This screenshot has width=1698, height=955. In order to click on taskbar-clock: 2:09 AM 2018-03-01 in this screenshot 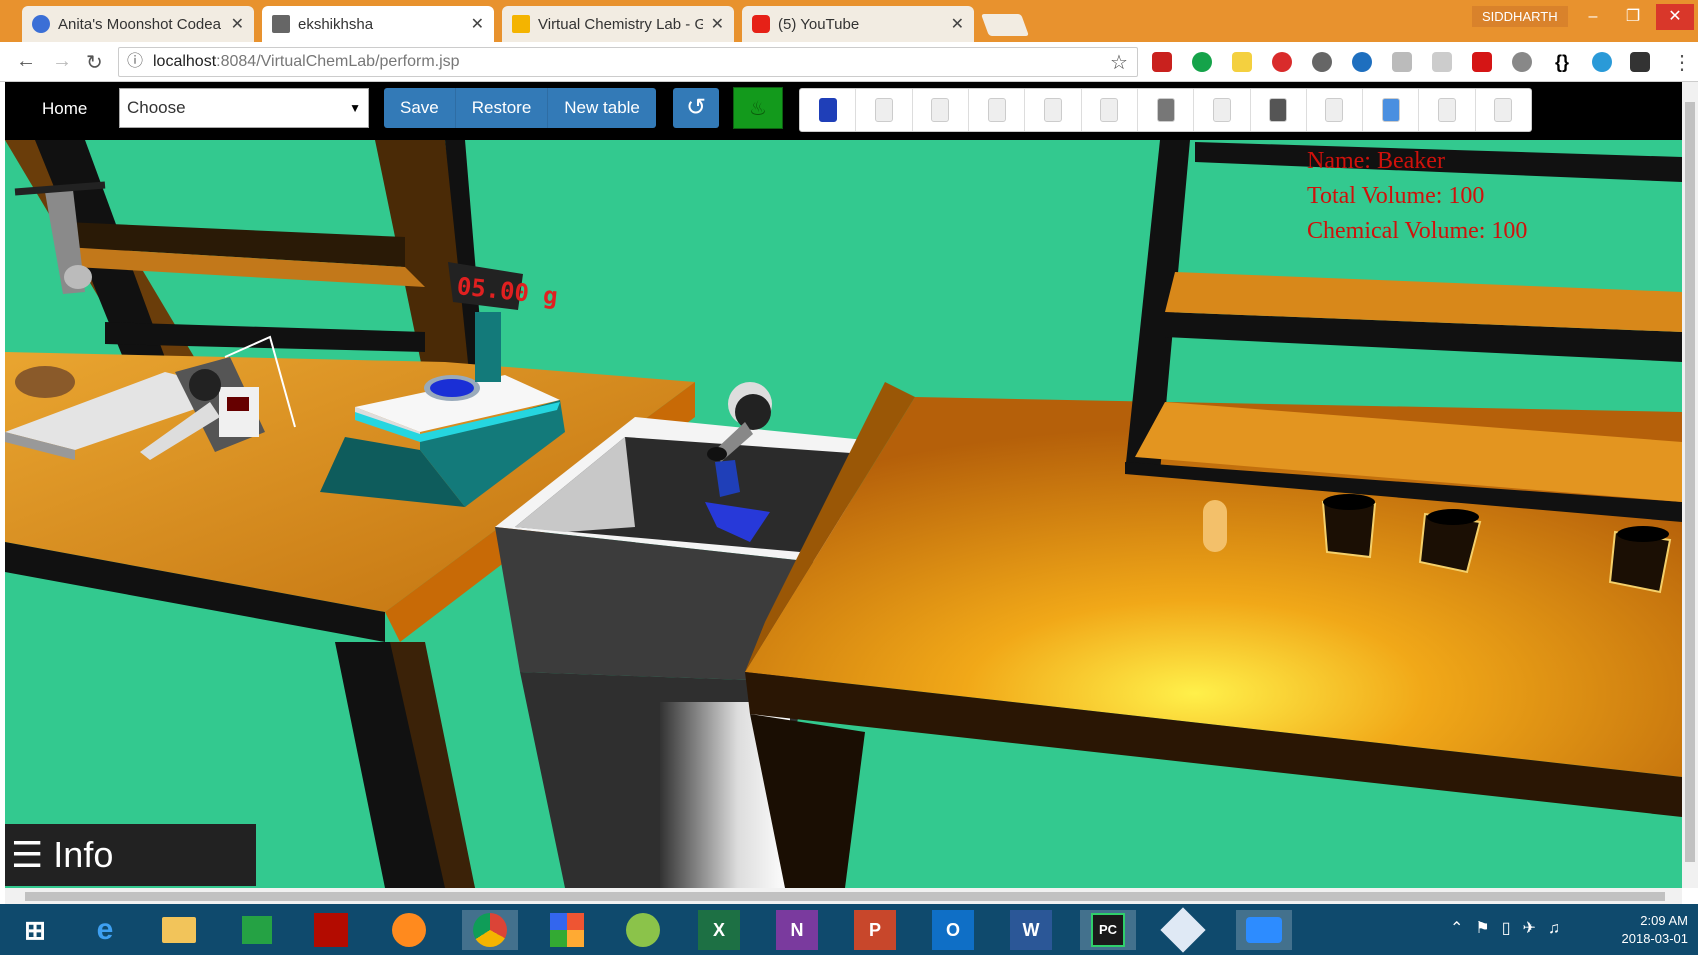, I will do `click(1638, 930)`.